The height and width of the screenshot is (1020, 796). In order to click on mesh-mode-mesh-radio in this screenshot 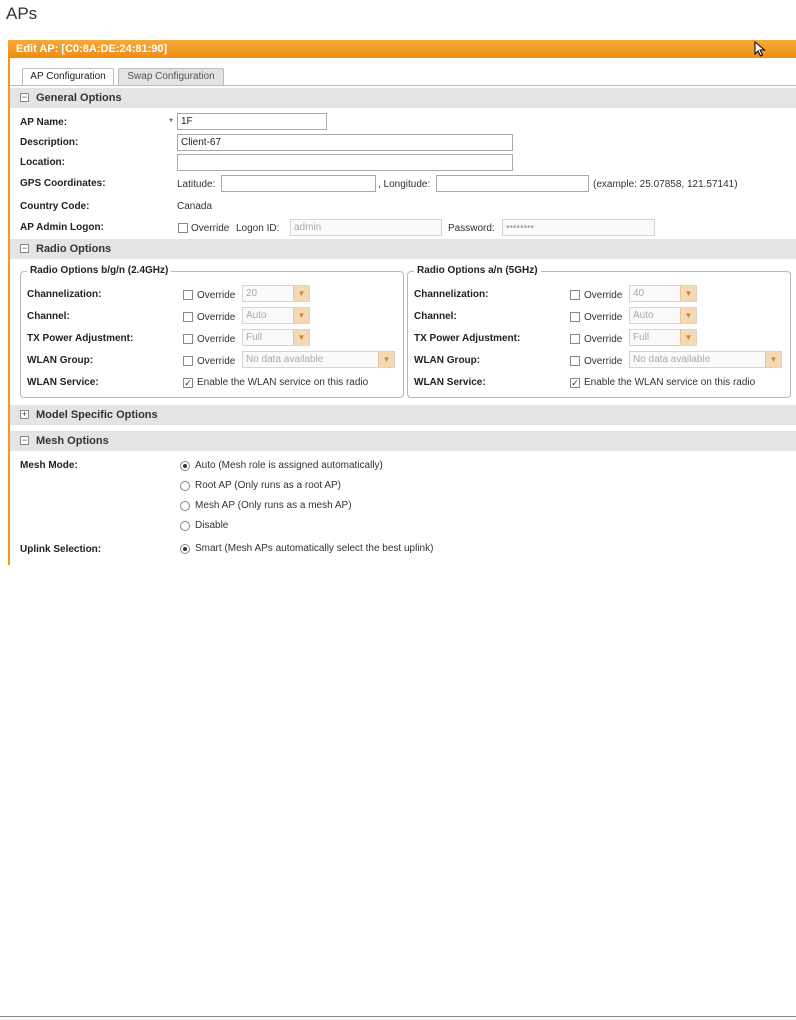, I will do `click(185, 506)`.